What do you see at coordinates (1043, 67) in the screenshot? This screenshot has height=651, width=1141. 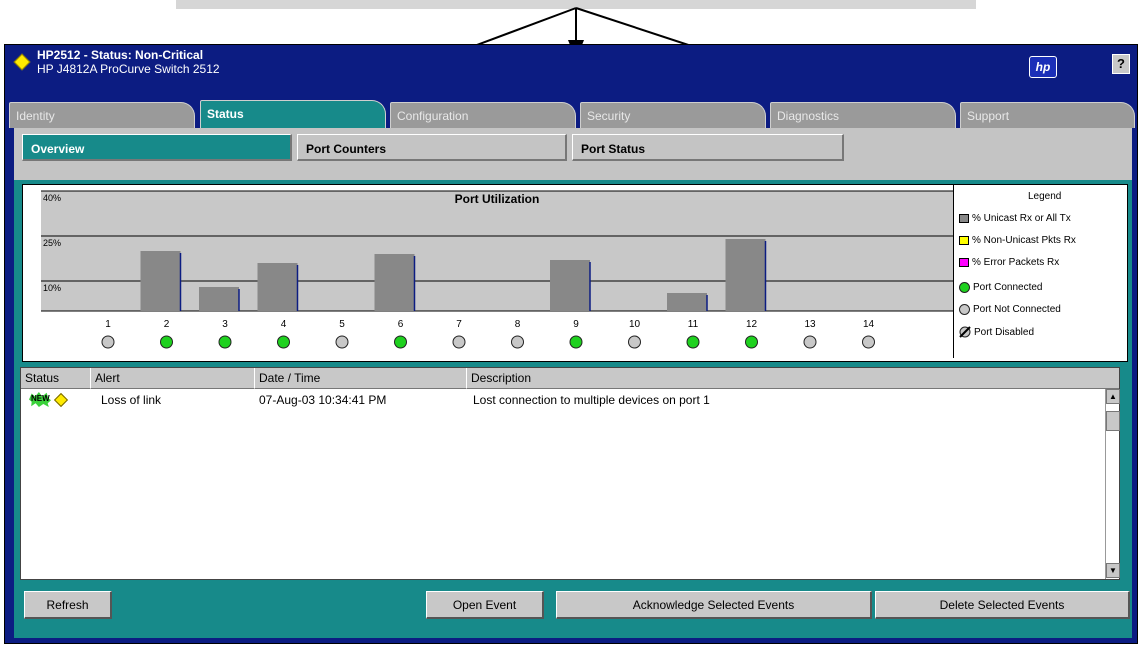 I see `hp-logo-icon: hp` at bounding box center [1043, 67].